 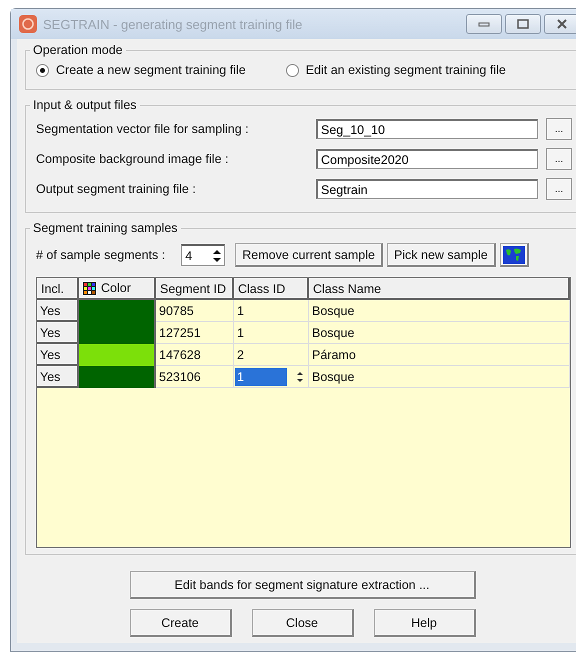 I want to click on dialog-button: Create, so click(x=181, y=623).